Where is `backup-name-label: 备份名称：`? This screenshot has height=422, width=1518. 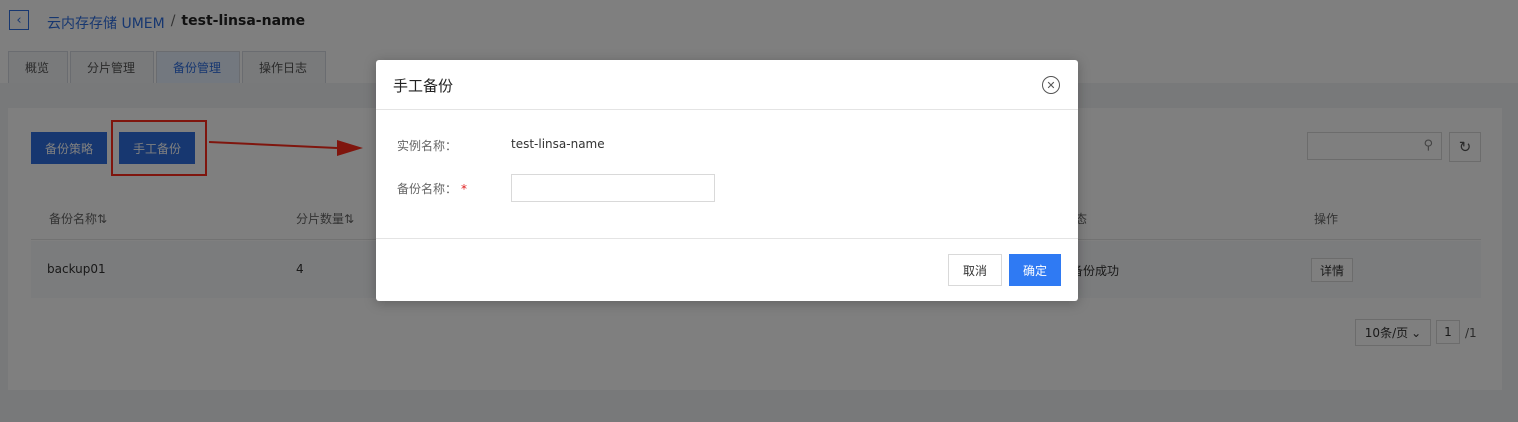
backup-name-label: 备份名称： is located at coordinates (427, 189).